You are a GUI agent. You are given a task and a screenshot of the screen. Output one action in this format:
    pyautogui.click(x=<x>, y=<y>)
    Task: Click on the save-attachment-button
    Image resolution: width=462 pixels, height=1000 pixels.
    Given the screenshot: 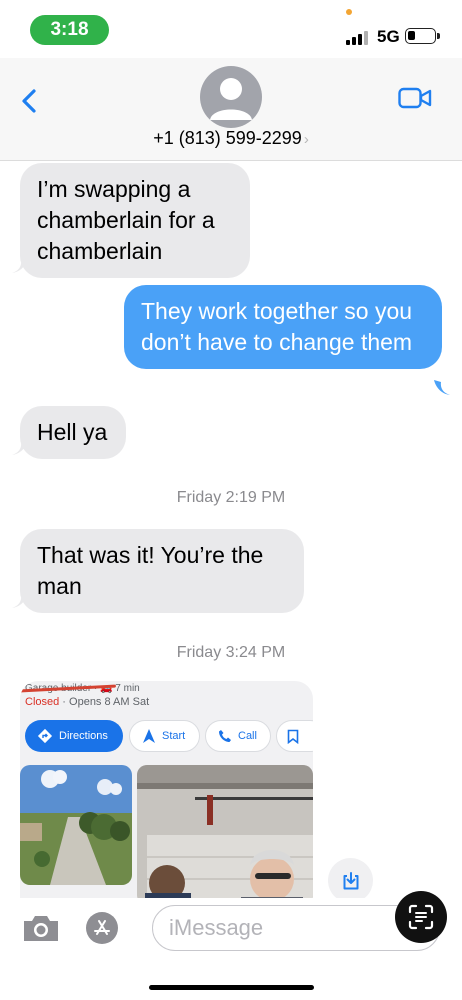 What is the action you would take?
    pyautogui.click(x=350, y=880)
    